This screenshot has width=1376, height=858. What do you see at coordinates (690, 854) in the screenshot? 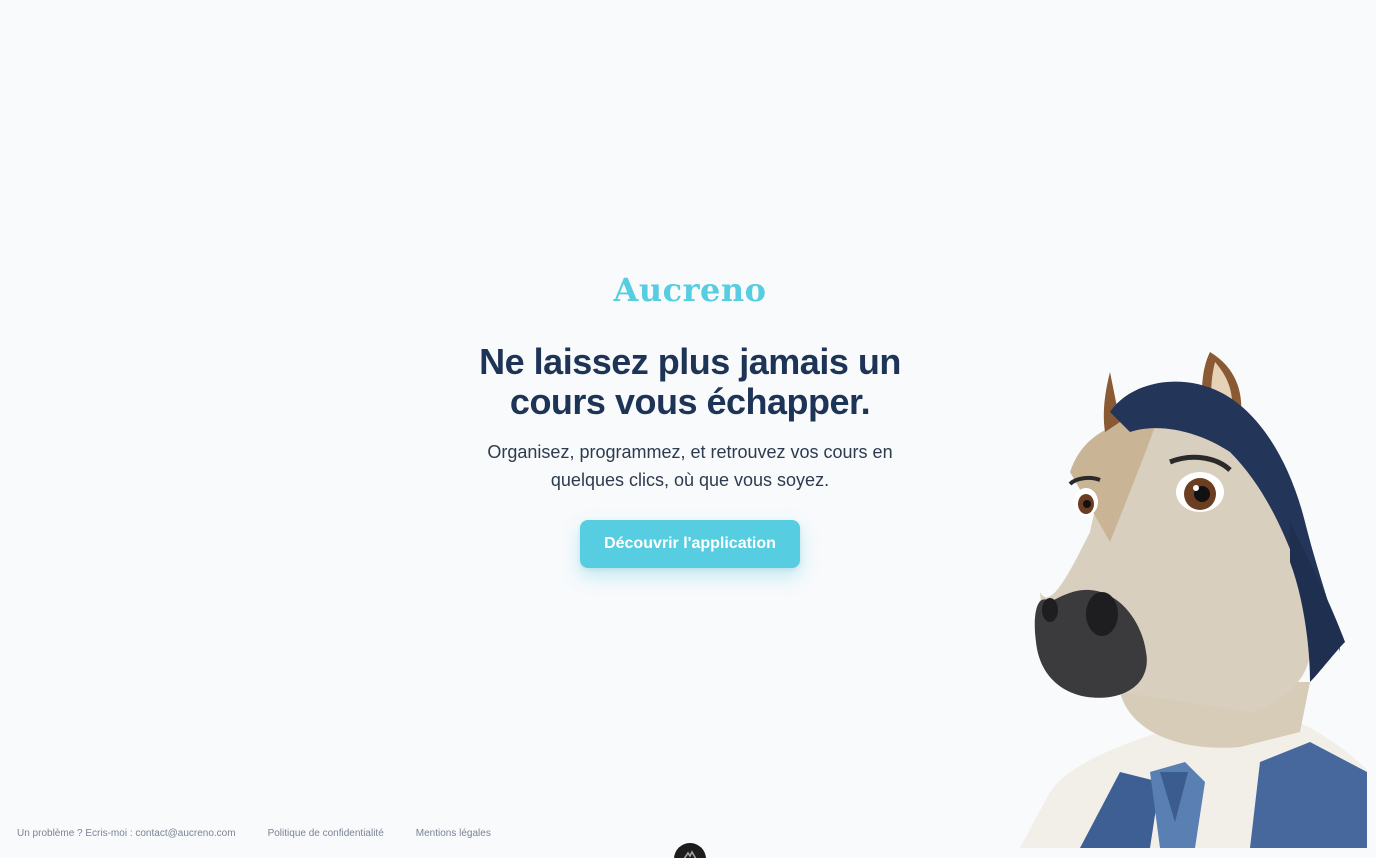
I see `mountain-icon` at bounding box center [690, 854].